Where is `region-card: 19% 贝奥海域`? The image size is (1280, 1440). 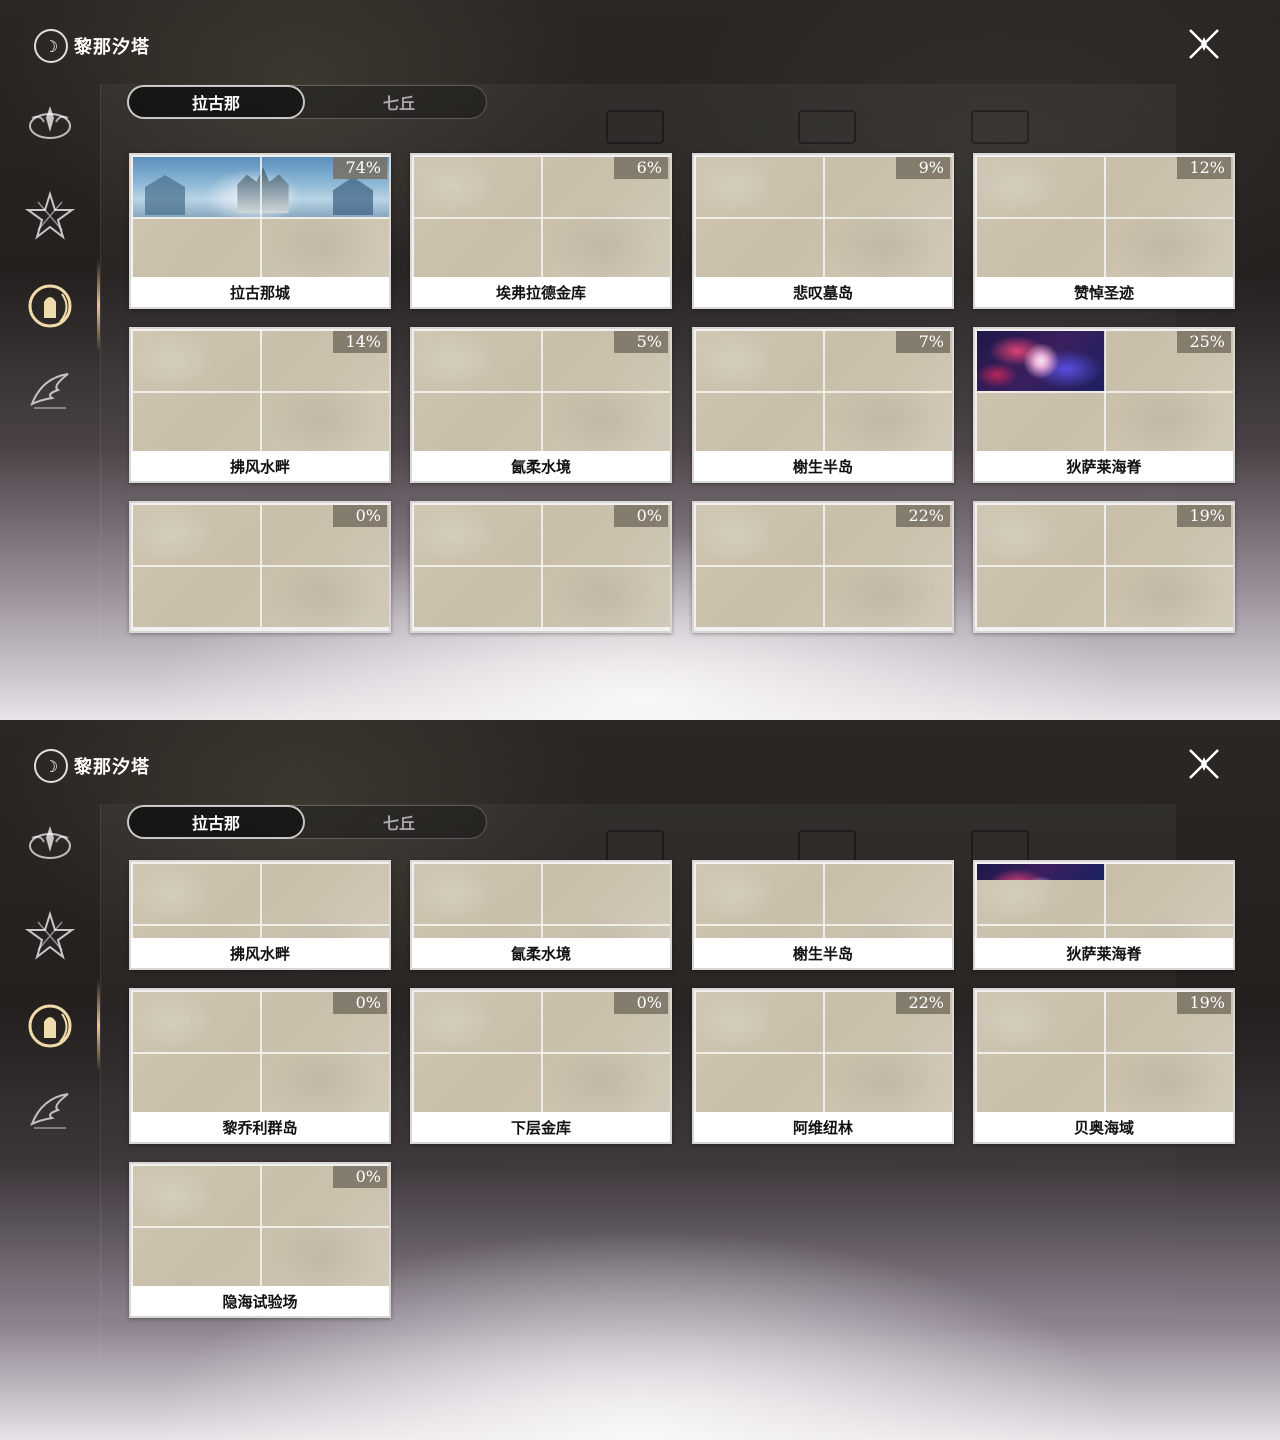
region-card: 19% 贝奥海域 is located at coordinates (1104, 1066).